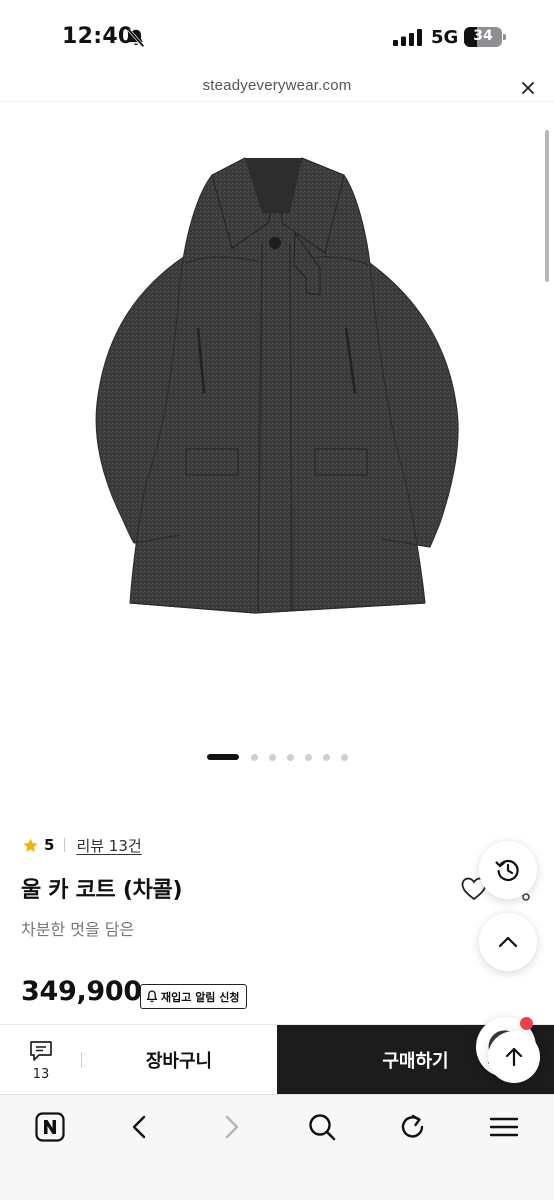  I want to click on history-icon, so click(507, 870).